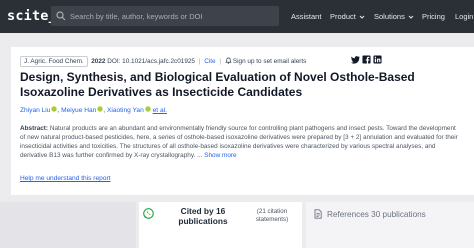  What do you see at coordinates (151, 61) in the screenshot?
I see `paper-doi: DOI: 10.1021/acs.jafc.2c01925` at bounding box center [151, 61].